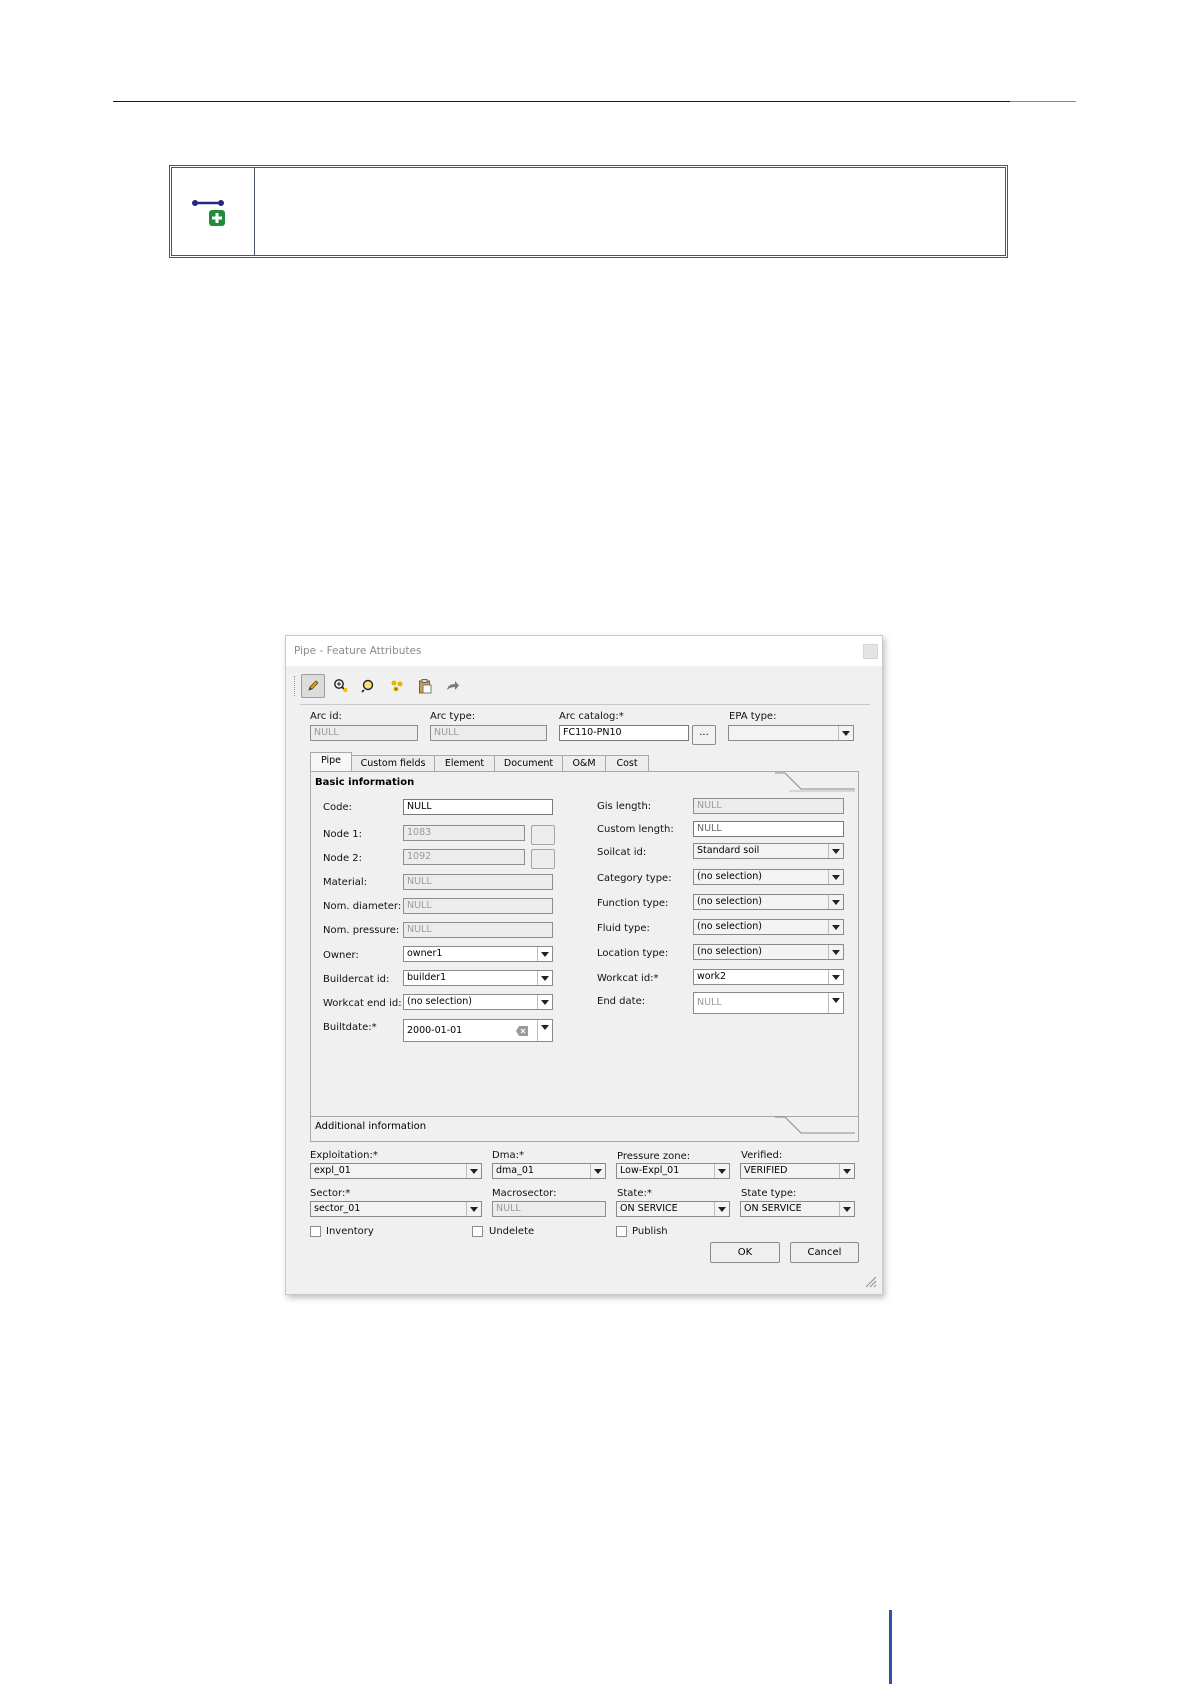 The image size is (1191, 1684). I want to click on tab-om: O&M, so click(584, 763).